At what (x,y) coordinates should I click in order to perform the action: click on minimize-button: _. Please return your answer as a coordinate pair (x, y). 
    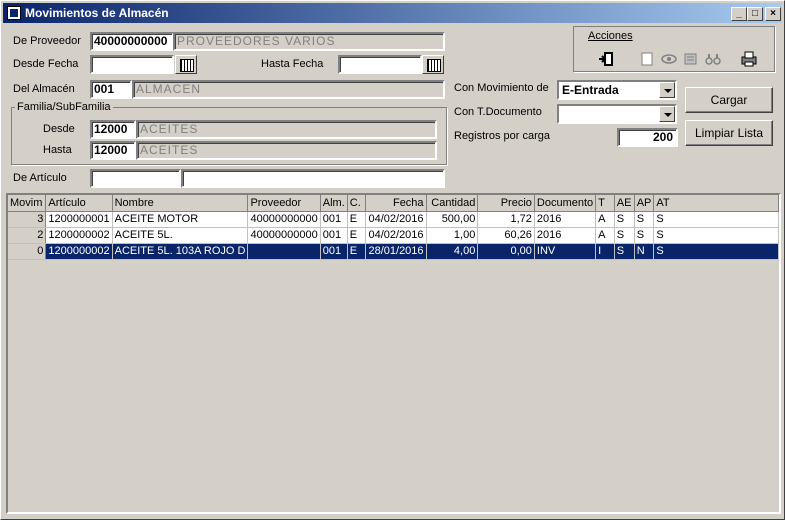
    Looking at the image, I should click on (739, 14).